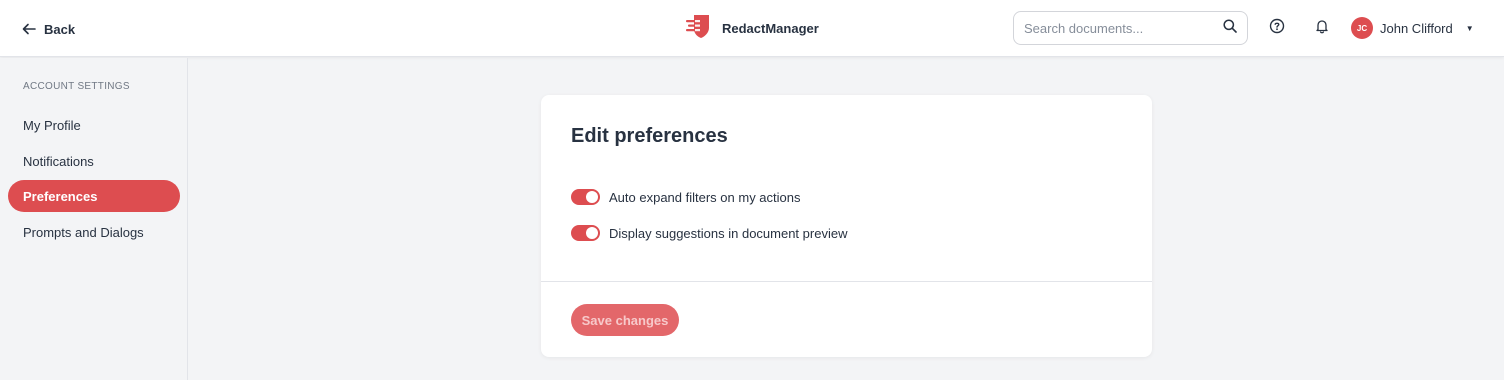 This screenshot has height=380, width=1504. I want to click on bell-icon, so click(1322, 28).